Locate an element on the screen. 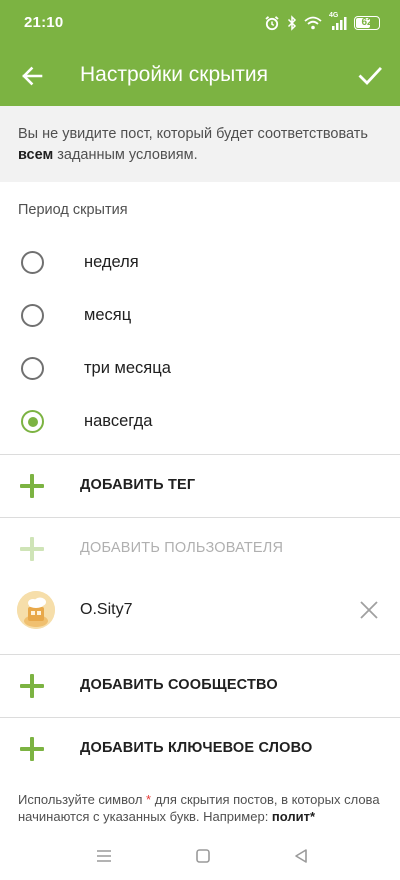 This screenshot has height=880, width=400. home-square-icon is located at coordinates (203, 856).